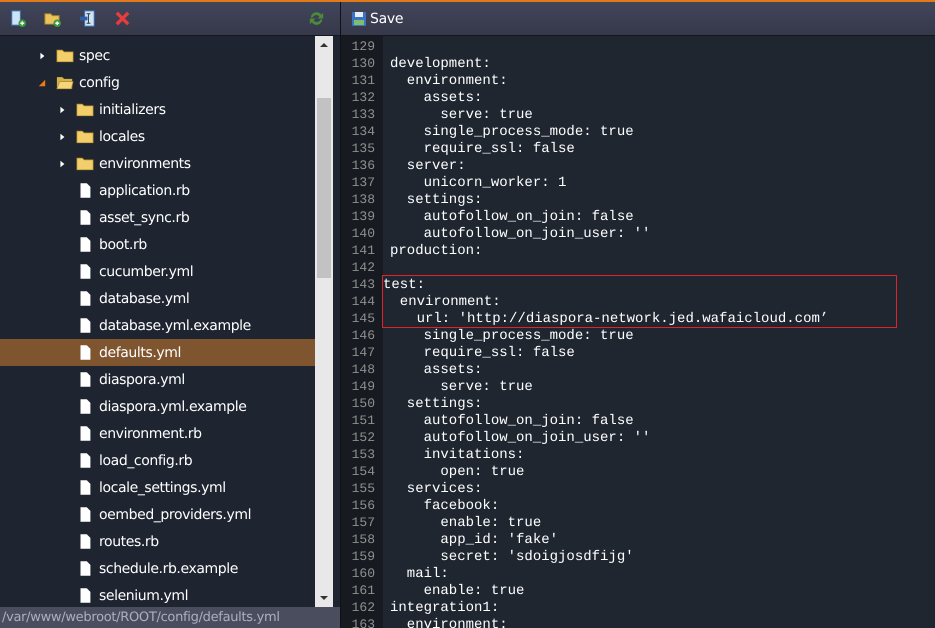 This screenshot has width=935, height=628. What do you see at coordinates (157, 594) in the screenshot?
I see `tree-item: selenium.yml` at bounding box center [157, 594].